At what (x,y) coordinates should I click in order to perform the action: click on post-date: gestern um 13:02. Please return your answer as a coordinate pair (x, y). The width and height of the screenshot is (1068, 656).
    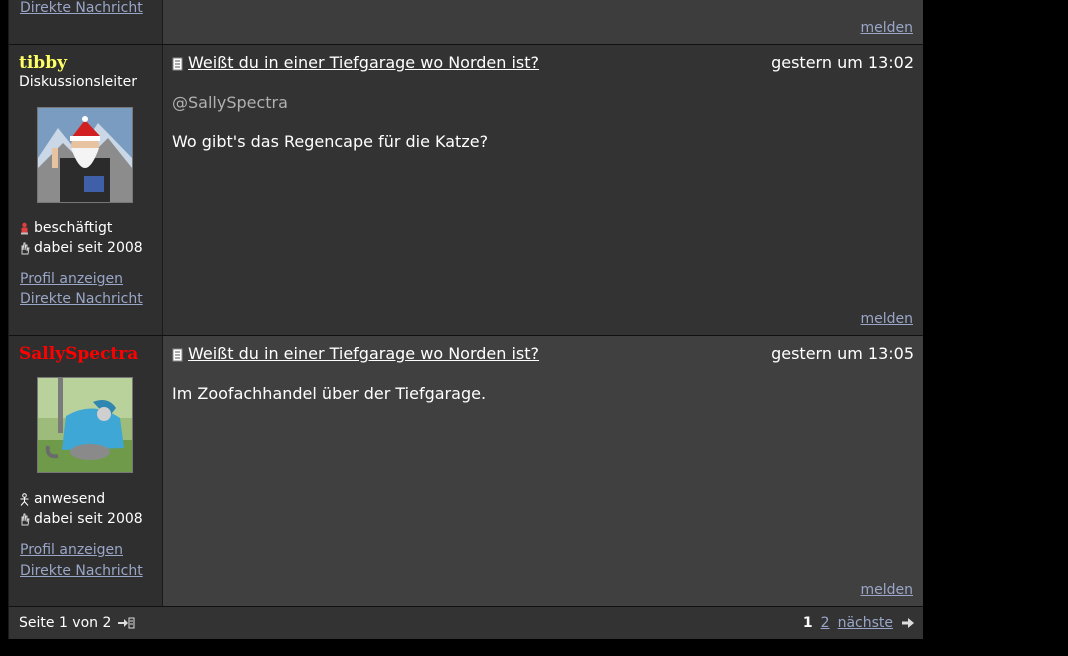
    Looking at the image, I should click on (842, 62).